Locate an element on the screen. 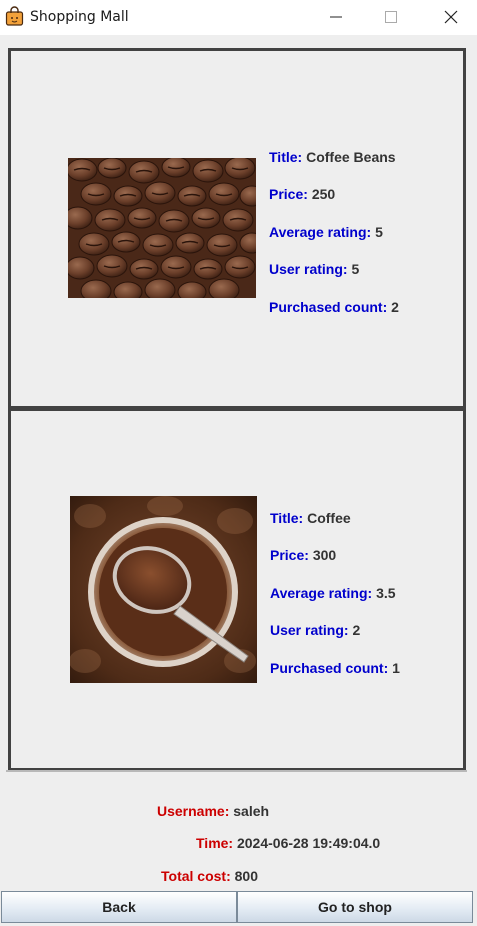 This screenshot has height=926, width=477. total-cost-label: Total cost: is located at coordinates (196, 876).